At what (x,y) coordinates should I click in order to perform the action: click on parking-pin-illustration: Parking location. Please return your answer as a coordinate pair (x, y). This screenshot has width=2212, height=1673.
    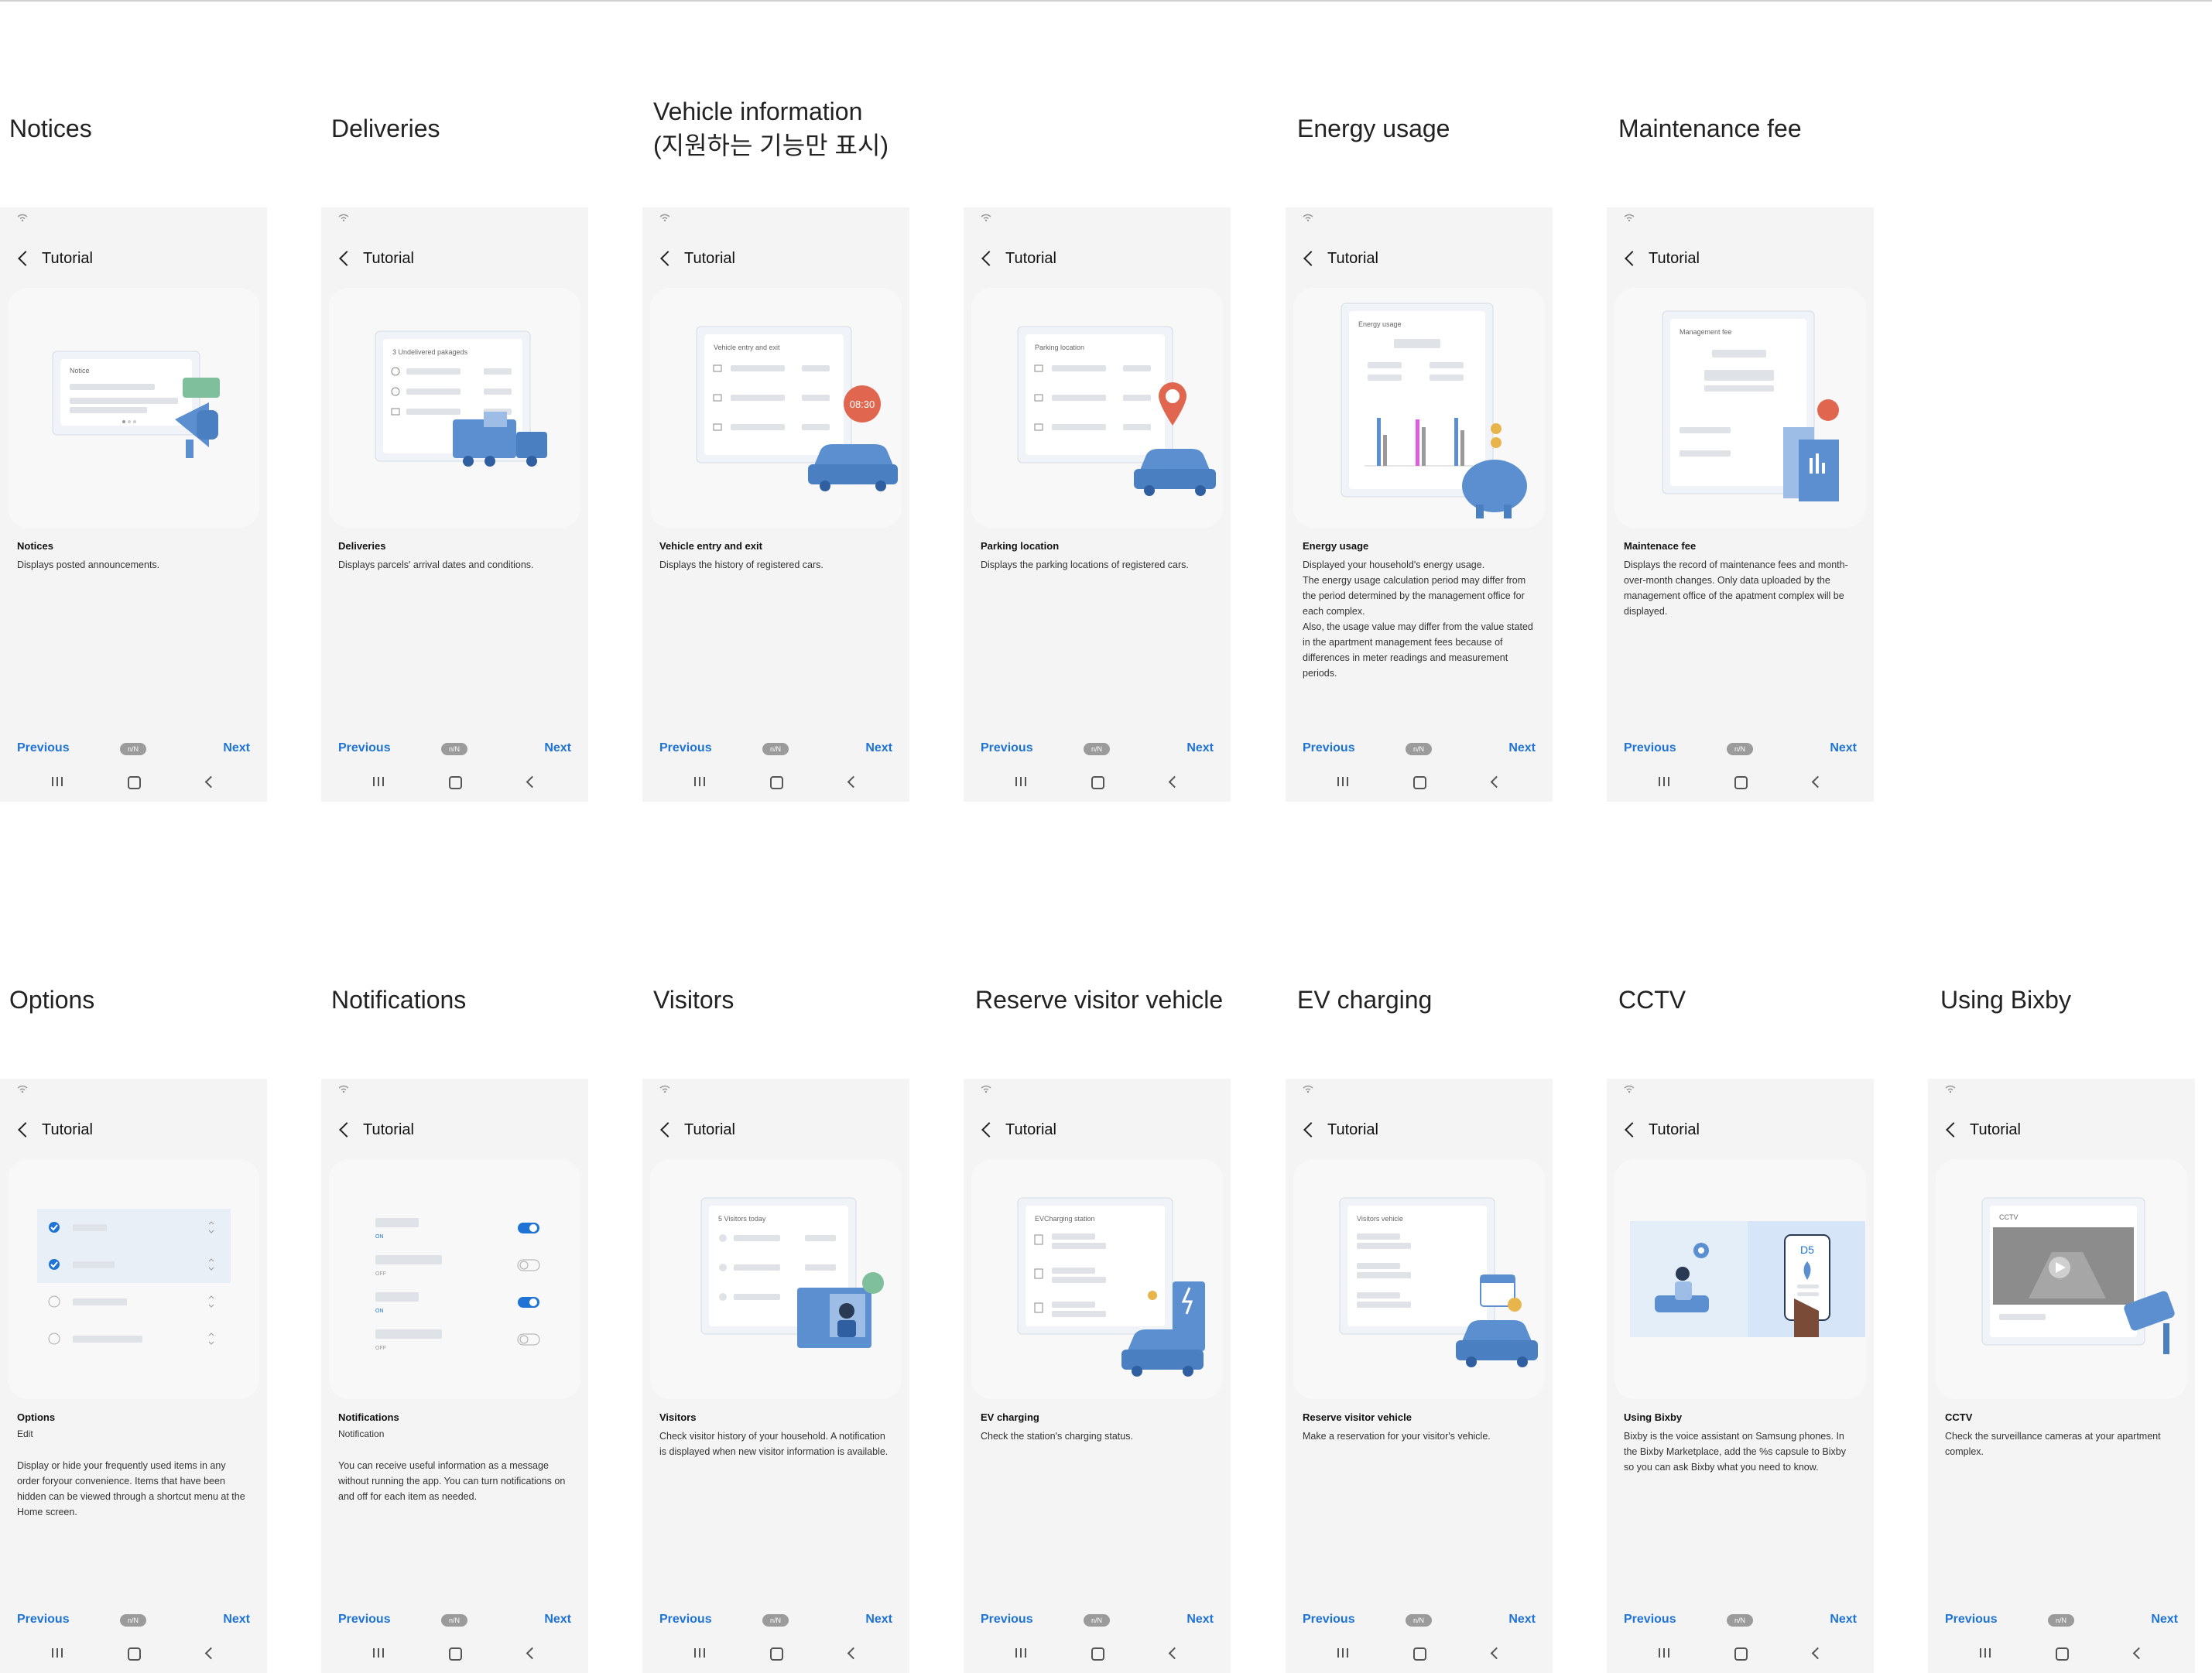
    Looking at the image, I should click on (1116, 411).